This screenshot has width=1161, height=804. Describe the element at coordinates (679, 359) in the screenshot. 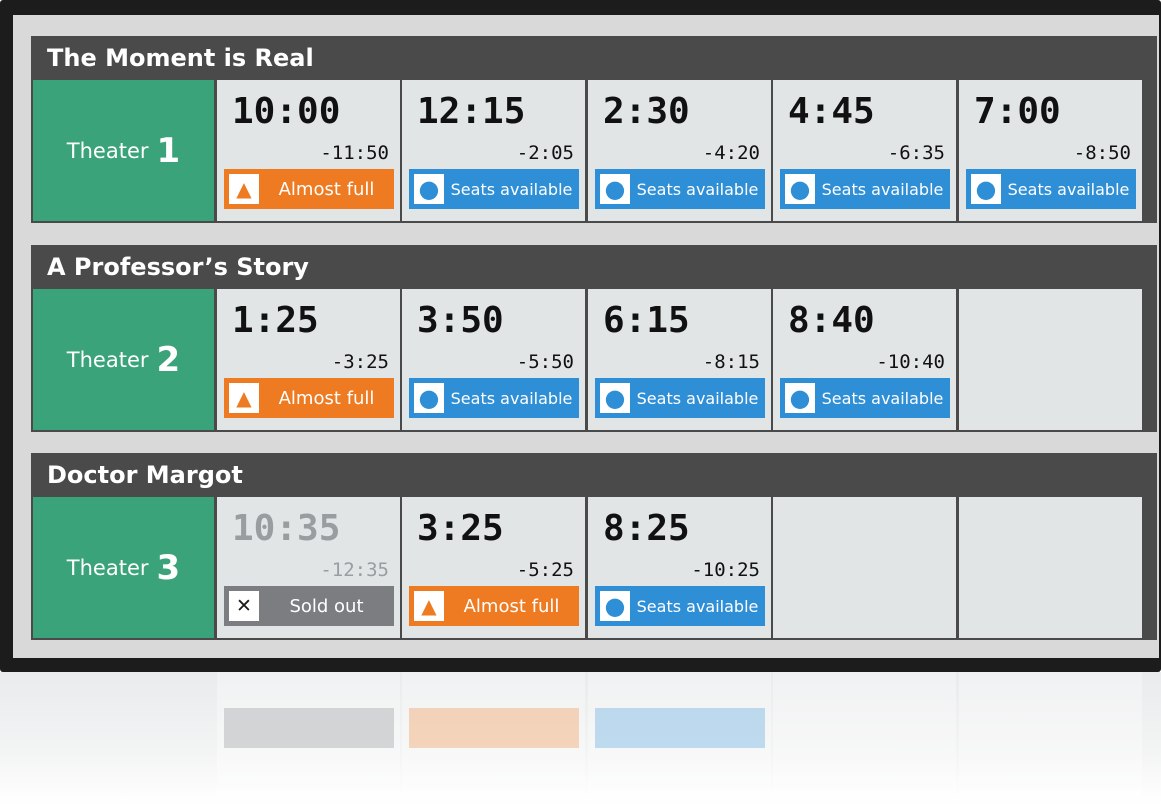

I see `showtime-slot: 6:15 -8:15 ● Seats available` at that location.